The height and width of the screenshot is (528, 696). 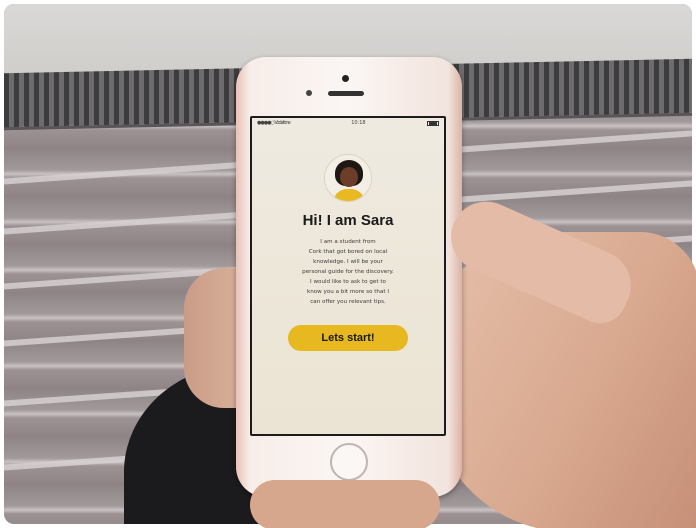 I want to click on carrier-label: ●●●●○ Vodafone, so click(x=274, y=123).